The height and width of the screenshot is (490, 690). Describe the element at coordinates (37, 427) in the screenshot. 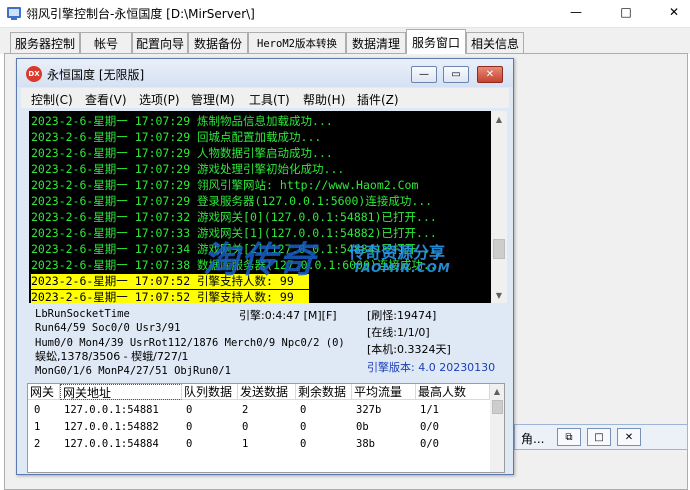

I see `cell-gateway: 1` at that location.